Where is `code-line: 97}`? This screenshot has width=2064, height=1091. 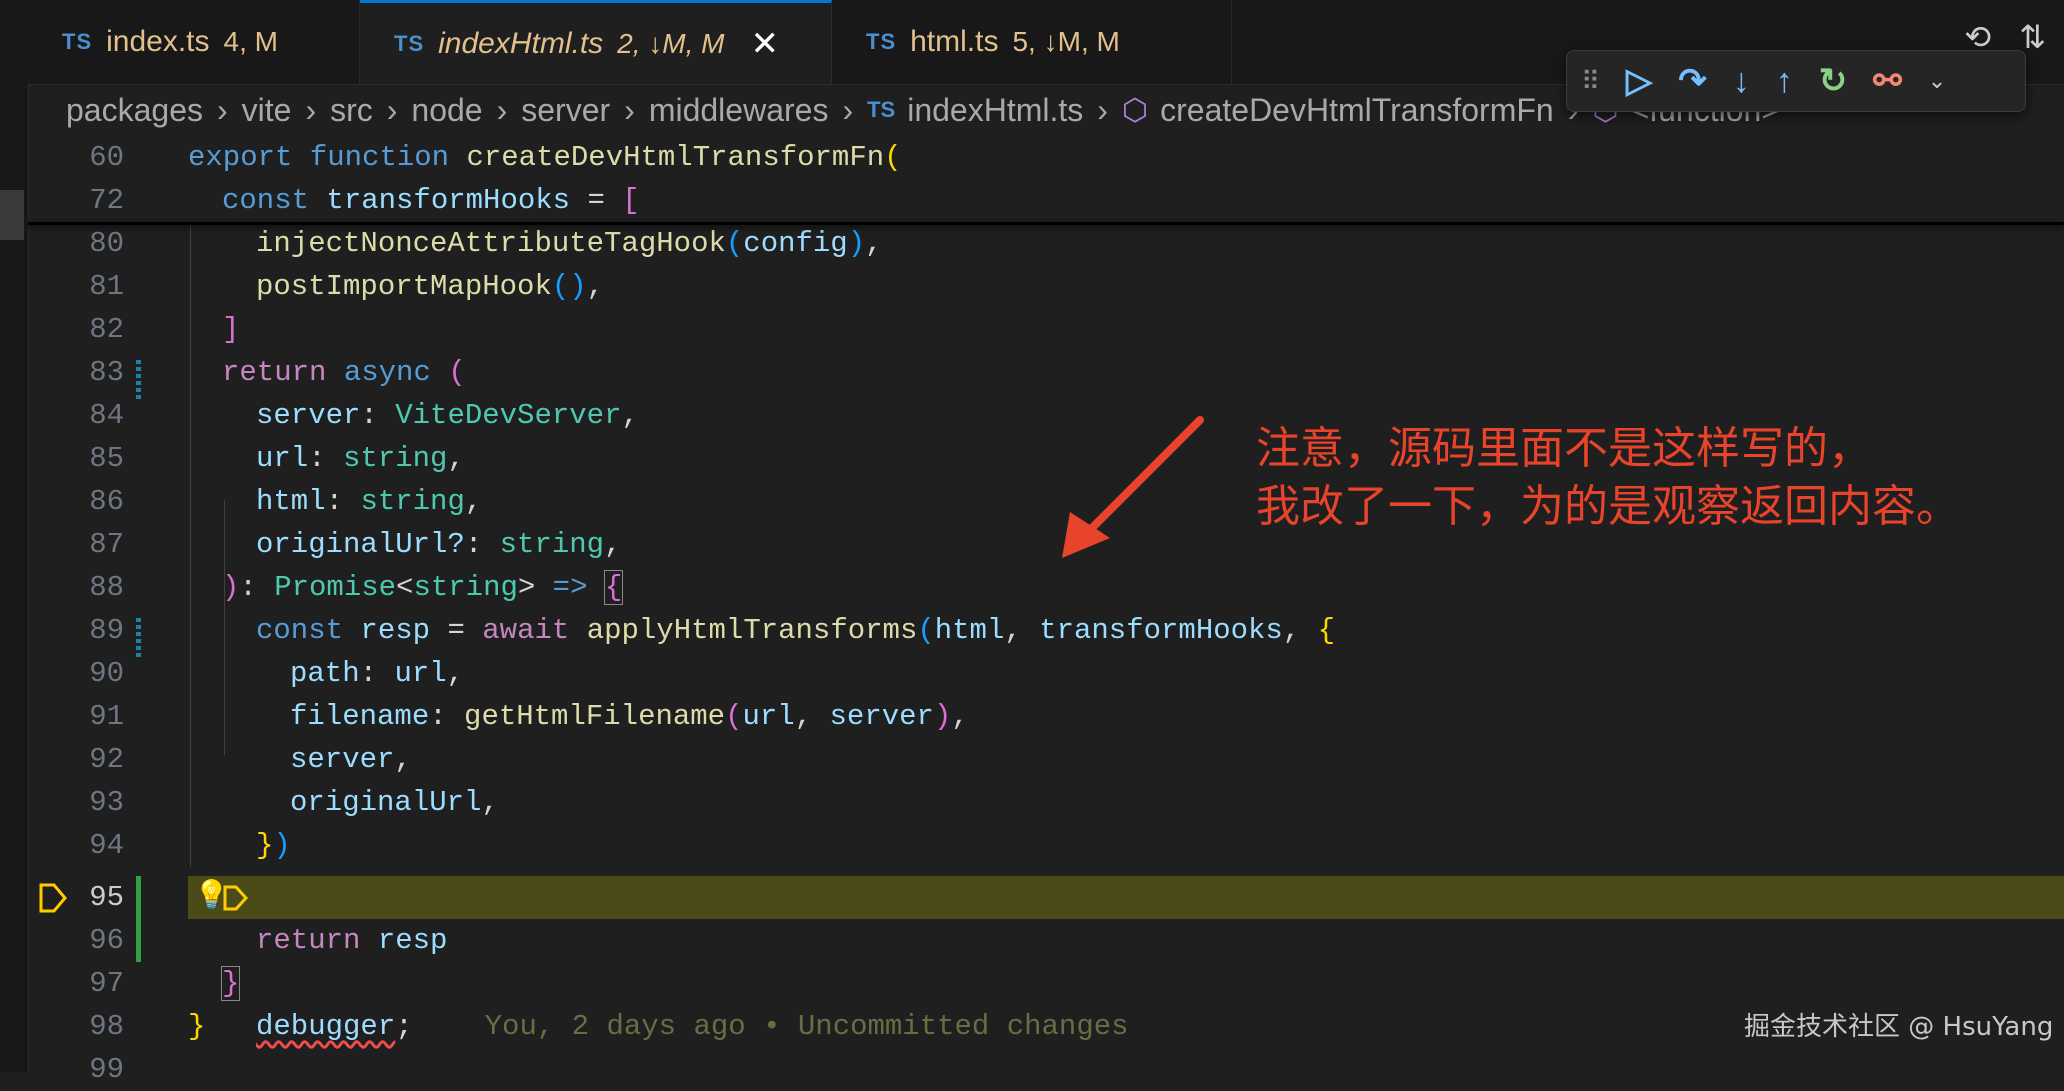
code-line: 97} is located at coordinates (165, 983).